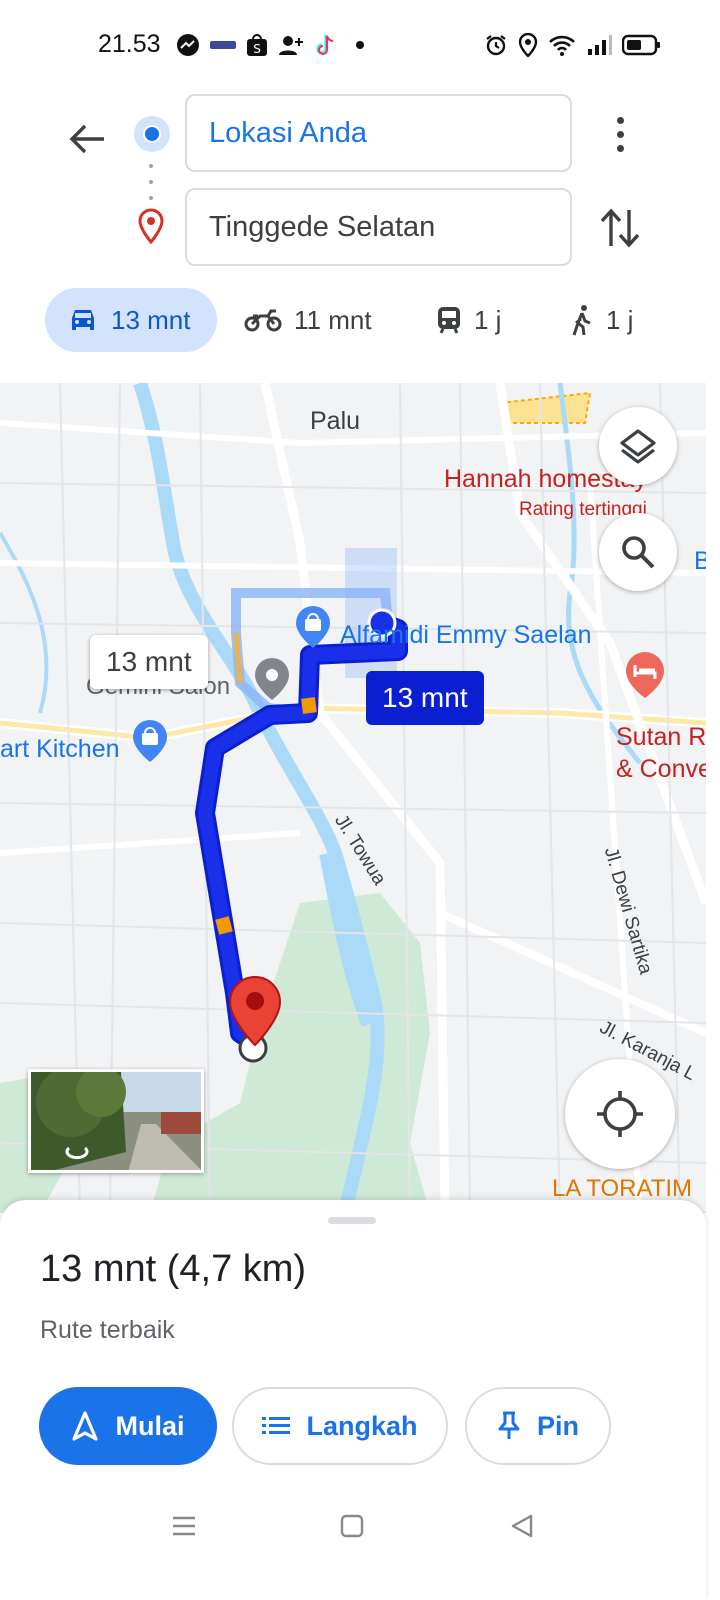 The width and height of the screenshot is (720, 1600). I want to click on motorcycle-icon, so click(263, 320).